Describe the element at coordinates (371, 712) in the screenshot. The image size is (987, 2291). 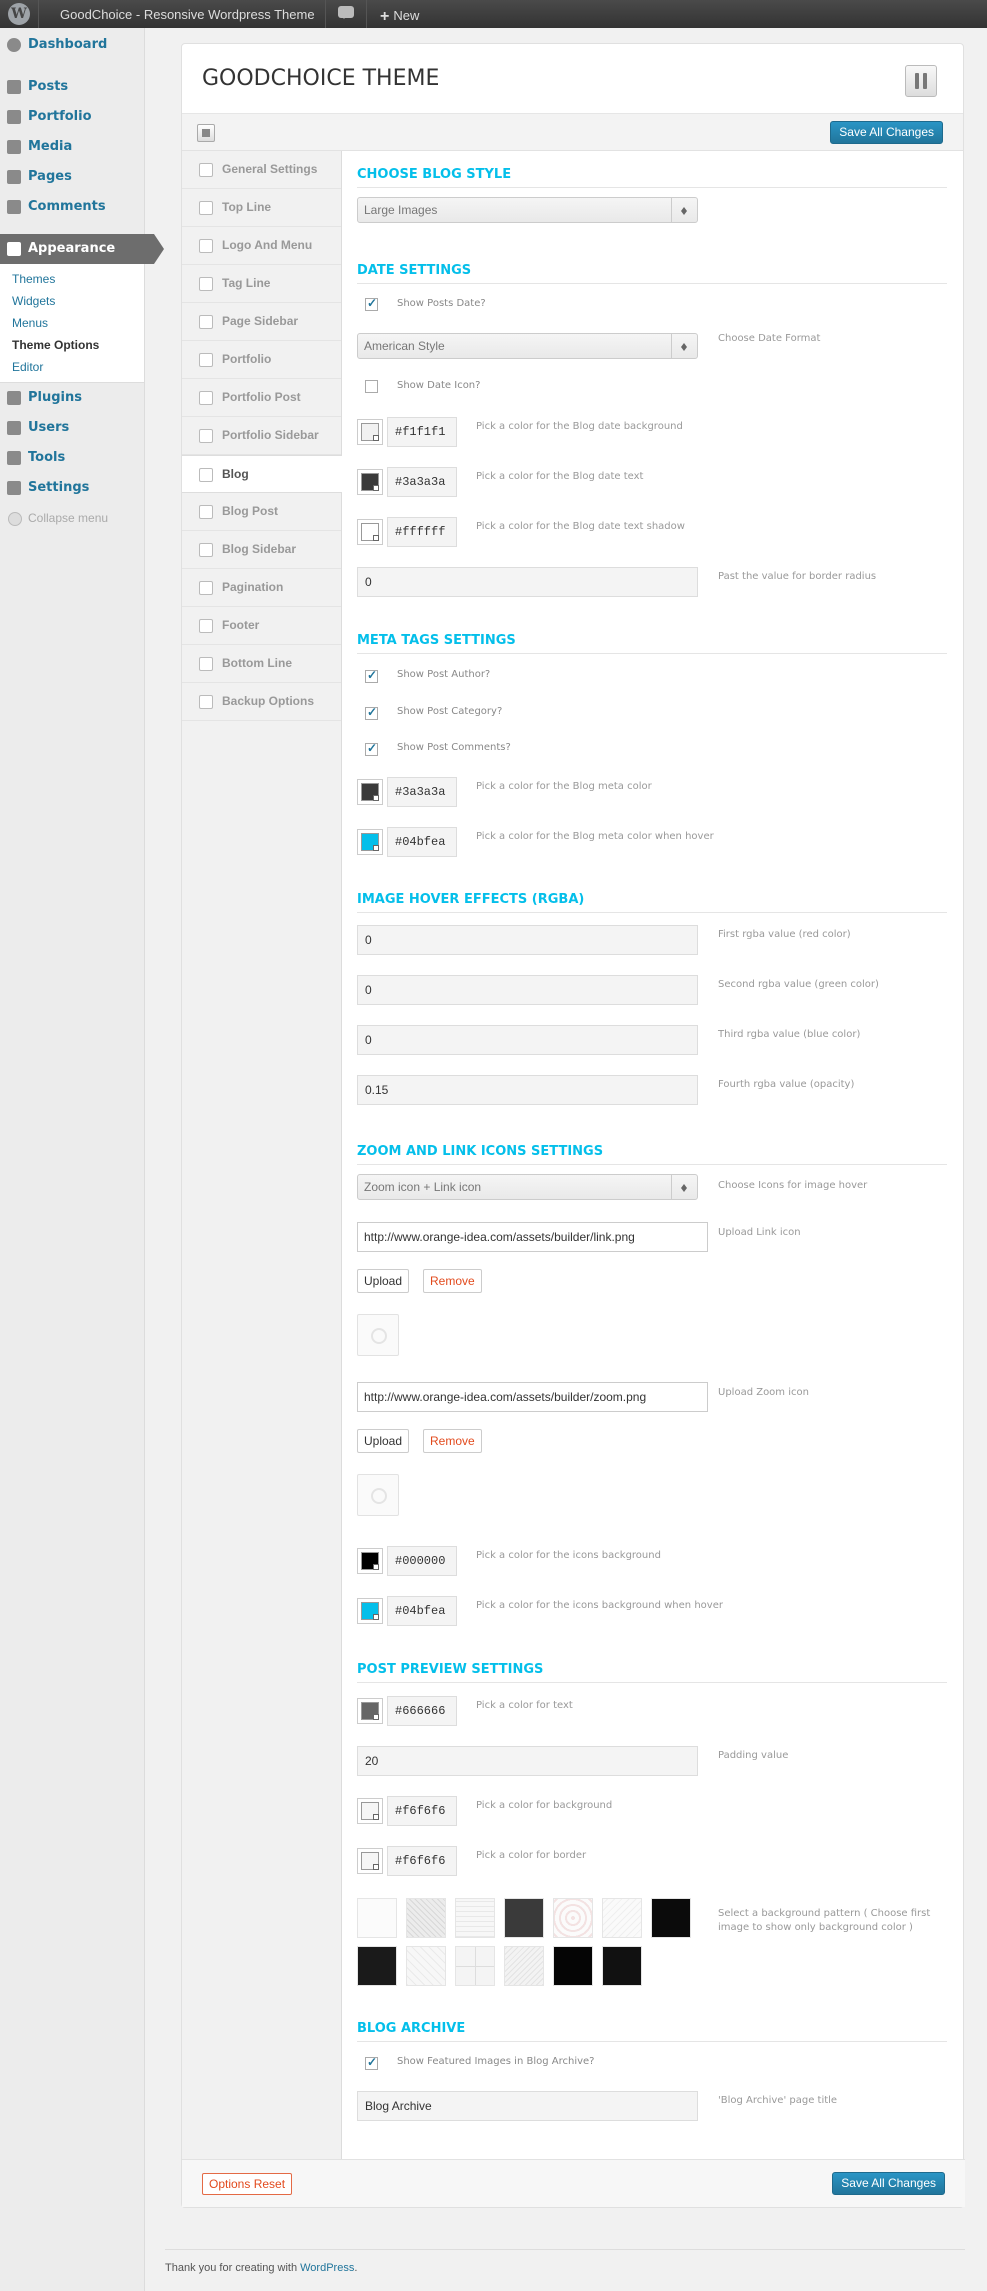
I see `show-category-checkbox` at that location.